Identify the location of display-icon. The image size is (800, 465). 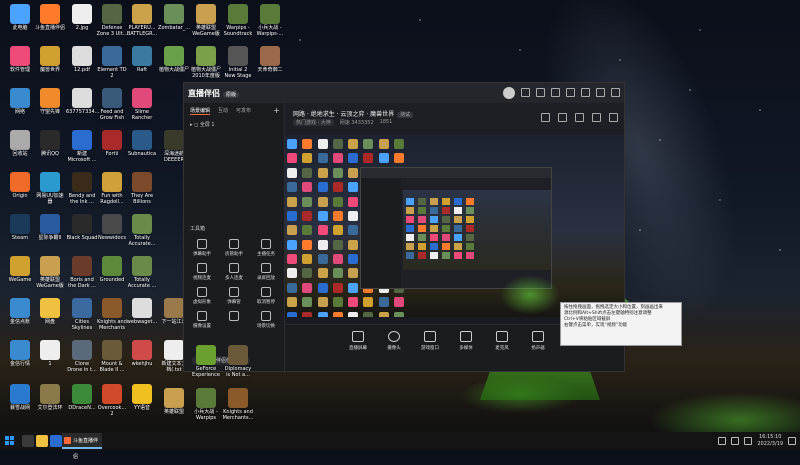
(562, 117).